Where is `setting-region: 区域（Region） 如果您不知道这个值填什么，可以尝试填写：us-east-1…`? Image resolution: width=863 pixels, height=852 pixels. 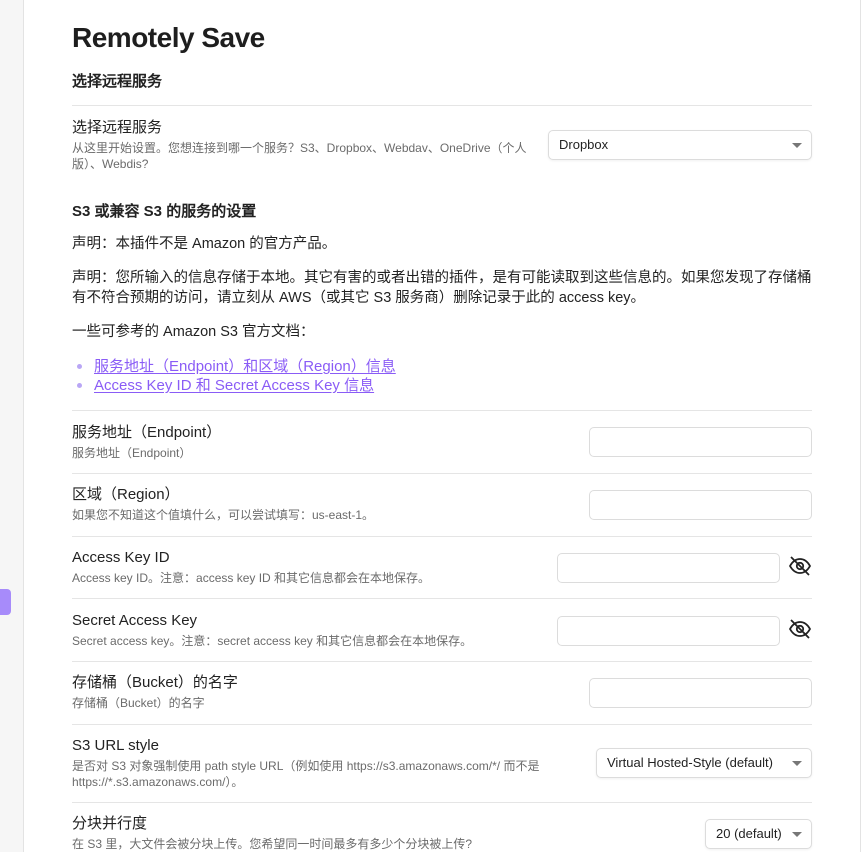 setting-region: 区域（Region） 如果您不知道这个值填什么，可以尝试填写：us-east-1… is located at coordinates (442, 504).